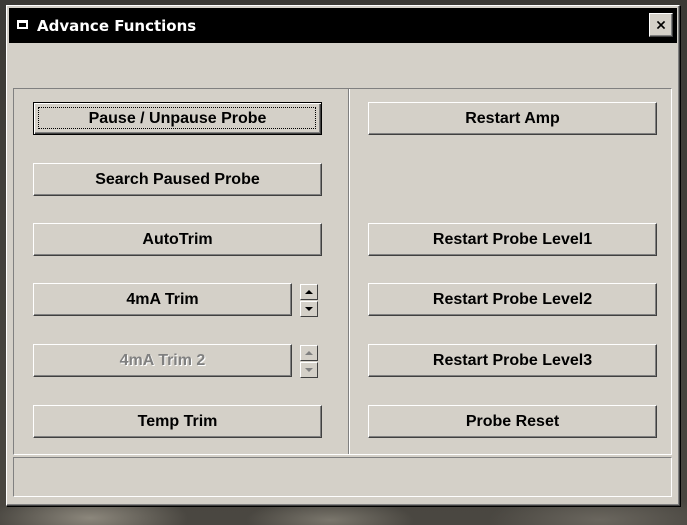  I want to click on restart-probe-level3-button: Restart Probe Level3, so click(512, 360).